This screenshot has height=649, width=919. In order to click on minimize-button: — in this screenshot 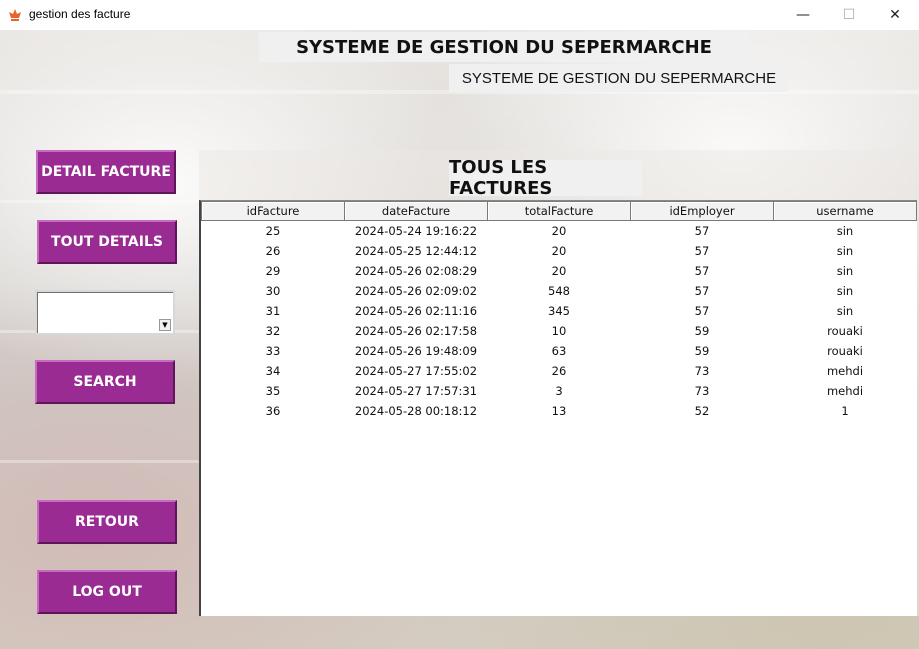, I will do `click(803, 15)`.